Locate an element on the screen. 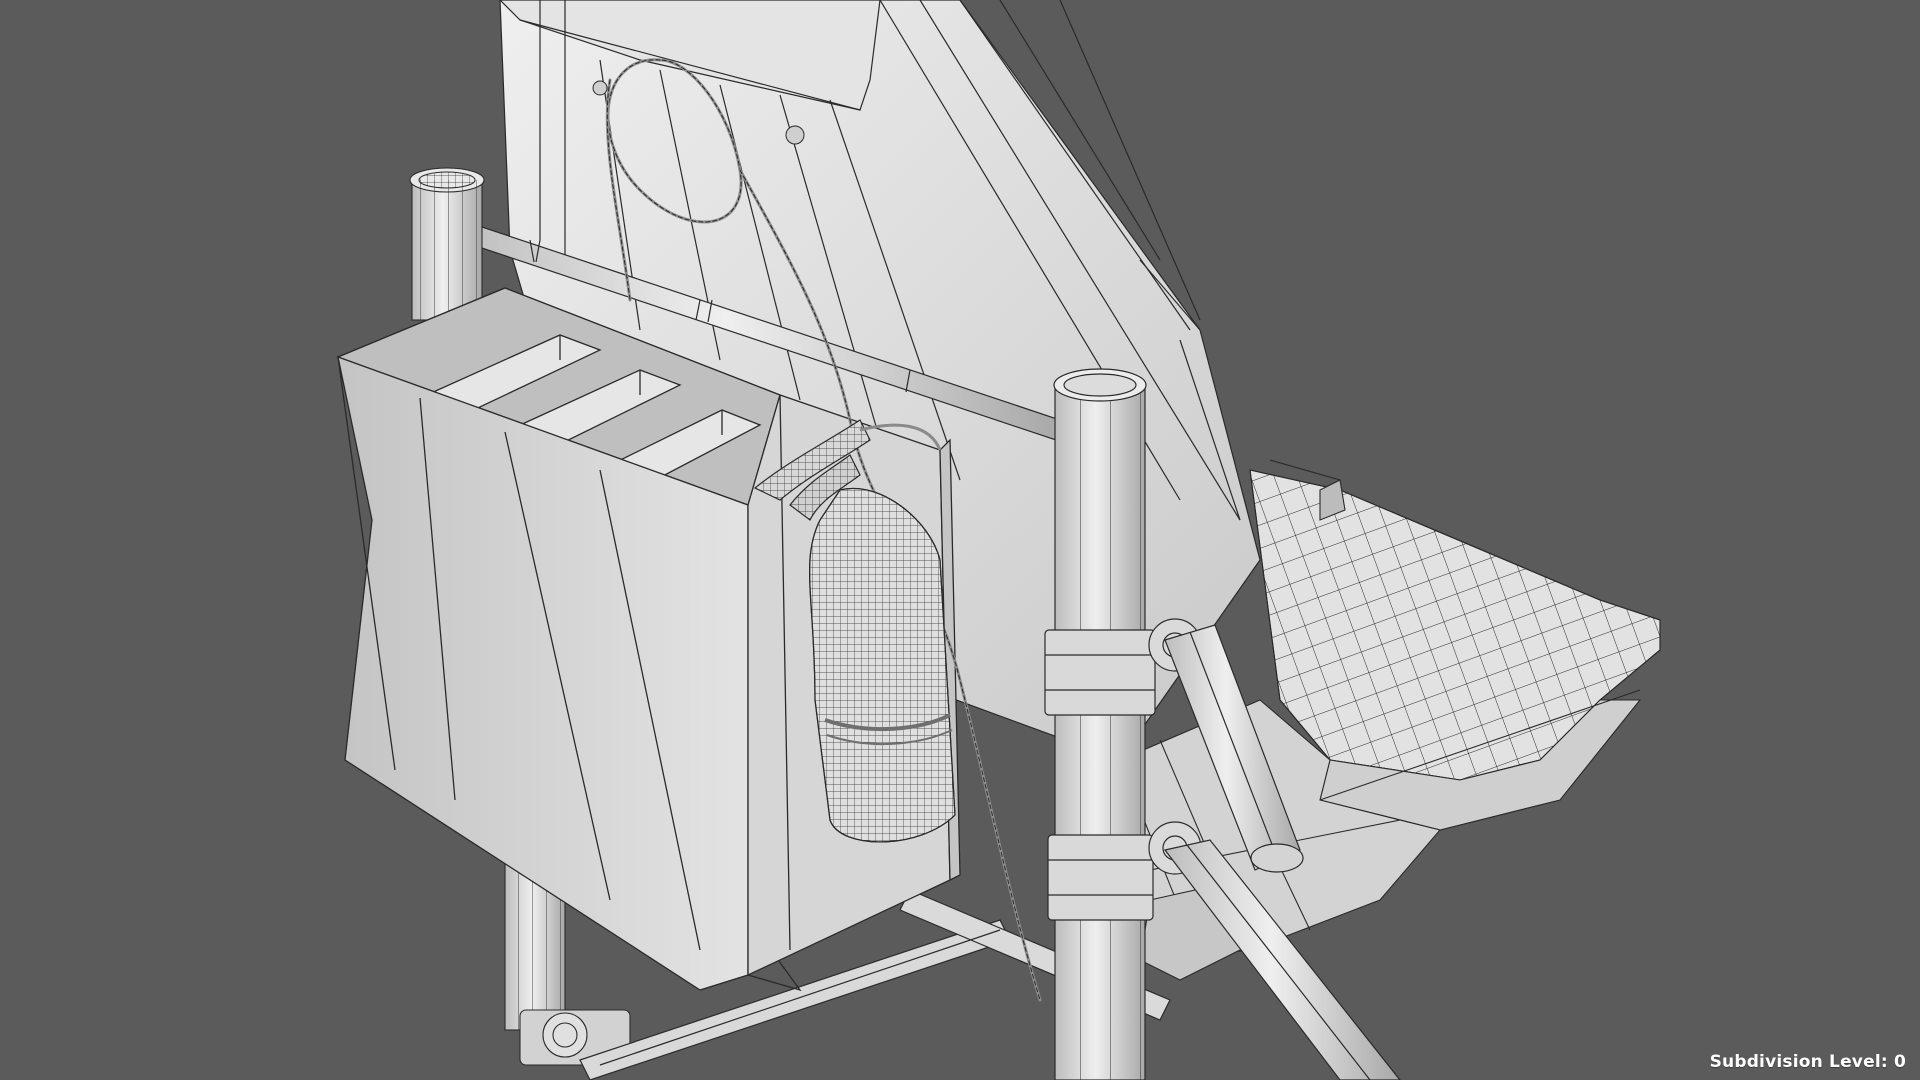 The image size is (1920, 1080). subdivision-level-label: Subdivision Level: 0 is located at coordinates (1807, 1062).